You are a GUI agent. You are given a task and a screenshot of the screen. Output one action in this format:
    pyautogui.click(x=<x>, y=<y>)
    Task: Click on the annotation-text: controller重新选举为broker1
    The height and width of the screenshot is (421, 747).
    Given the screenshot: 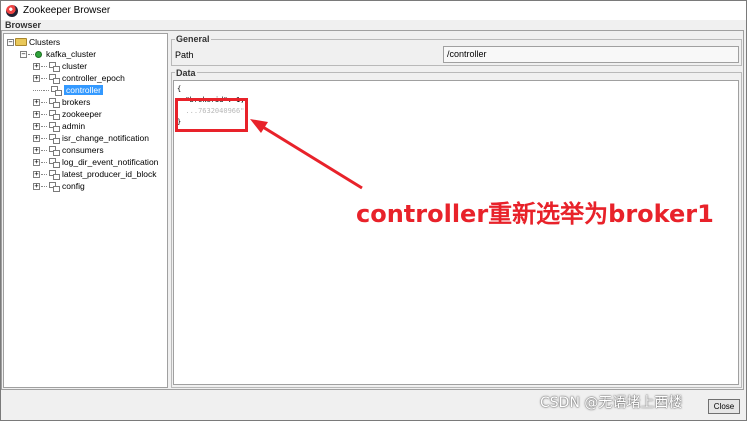 What is the action you would take?
    pyautogui.click(x=535, y=214)
    